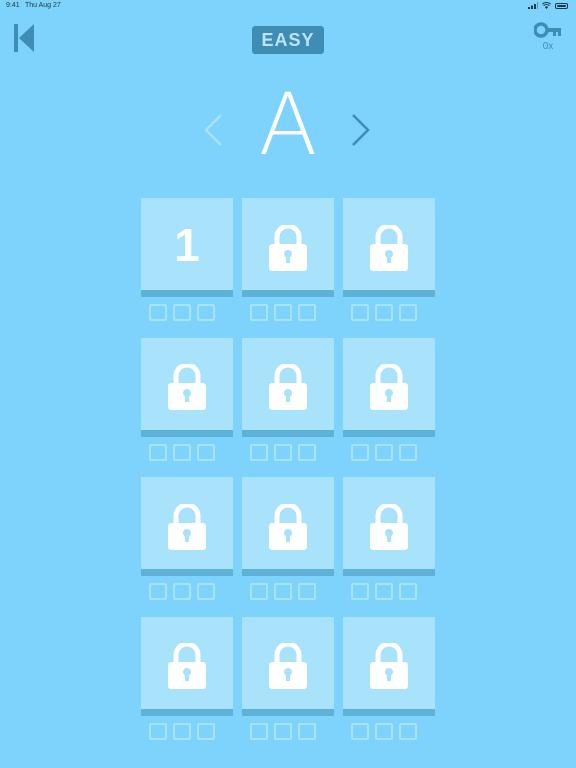 This screenshot has width=576, height=768. I want to click on chevron-left-icon, so click(213, 130).